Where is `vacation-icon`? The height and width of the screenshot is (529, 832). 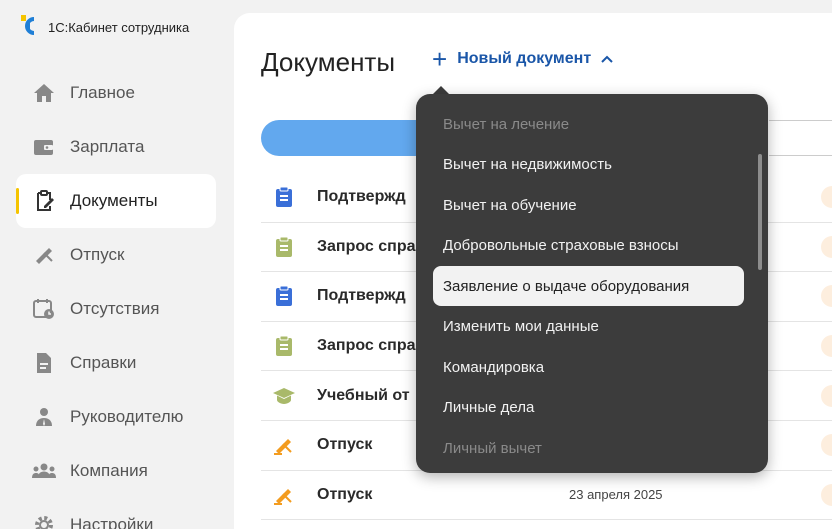 vacation-icon is located at coordinates (44, 255).